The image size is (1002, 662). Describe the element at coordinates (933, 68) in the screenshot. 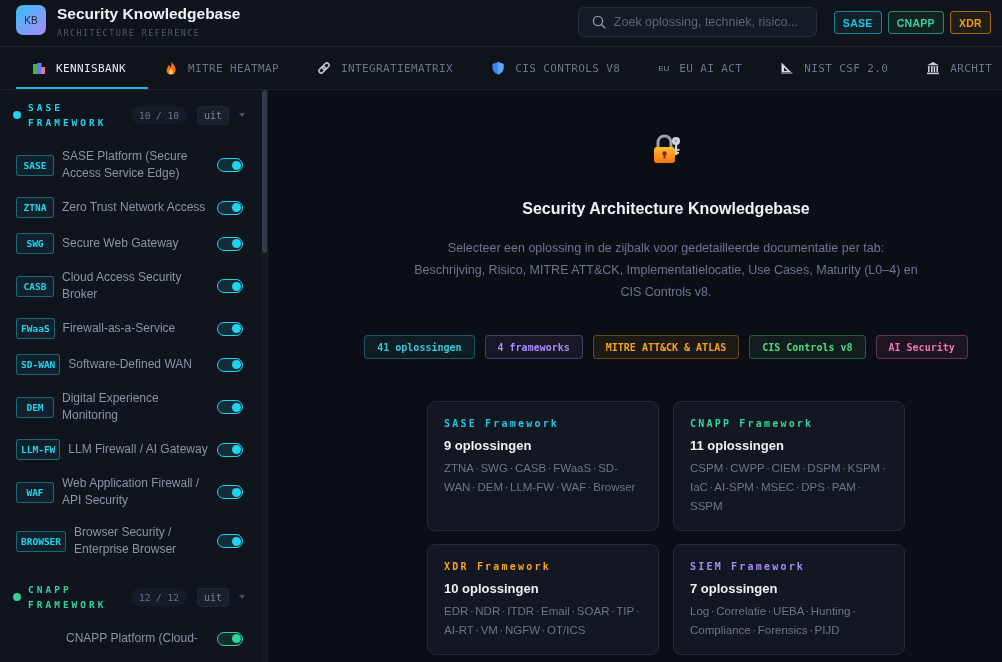

I see `bank-building-icon` at that location.